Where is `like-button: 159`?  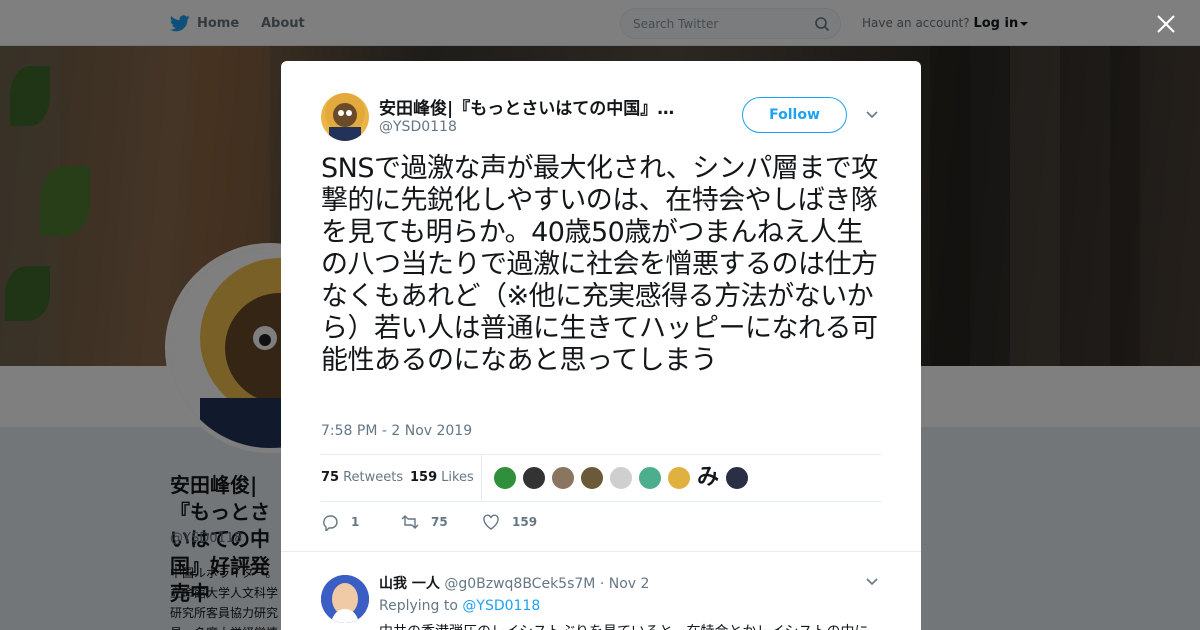
like-button: 159 is located at coordinates (509, 522).